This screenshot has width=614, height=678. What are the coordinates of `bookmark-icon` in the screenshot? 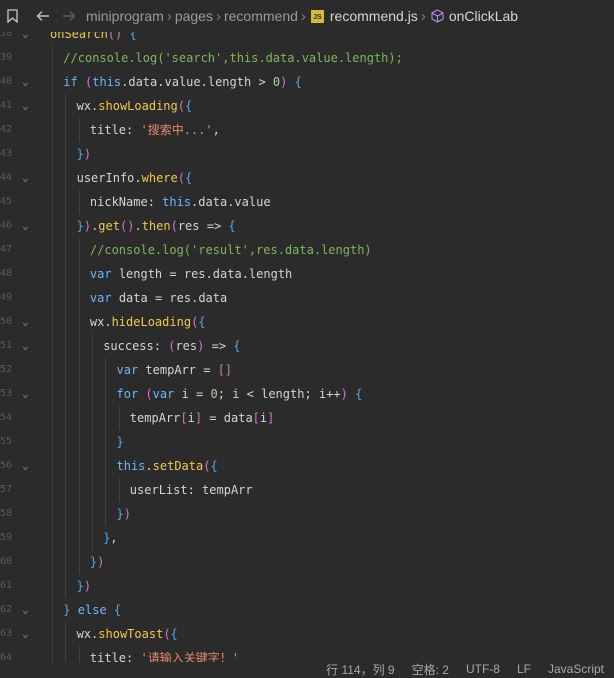 It's located at (12, 16).